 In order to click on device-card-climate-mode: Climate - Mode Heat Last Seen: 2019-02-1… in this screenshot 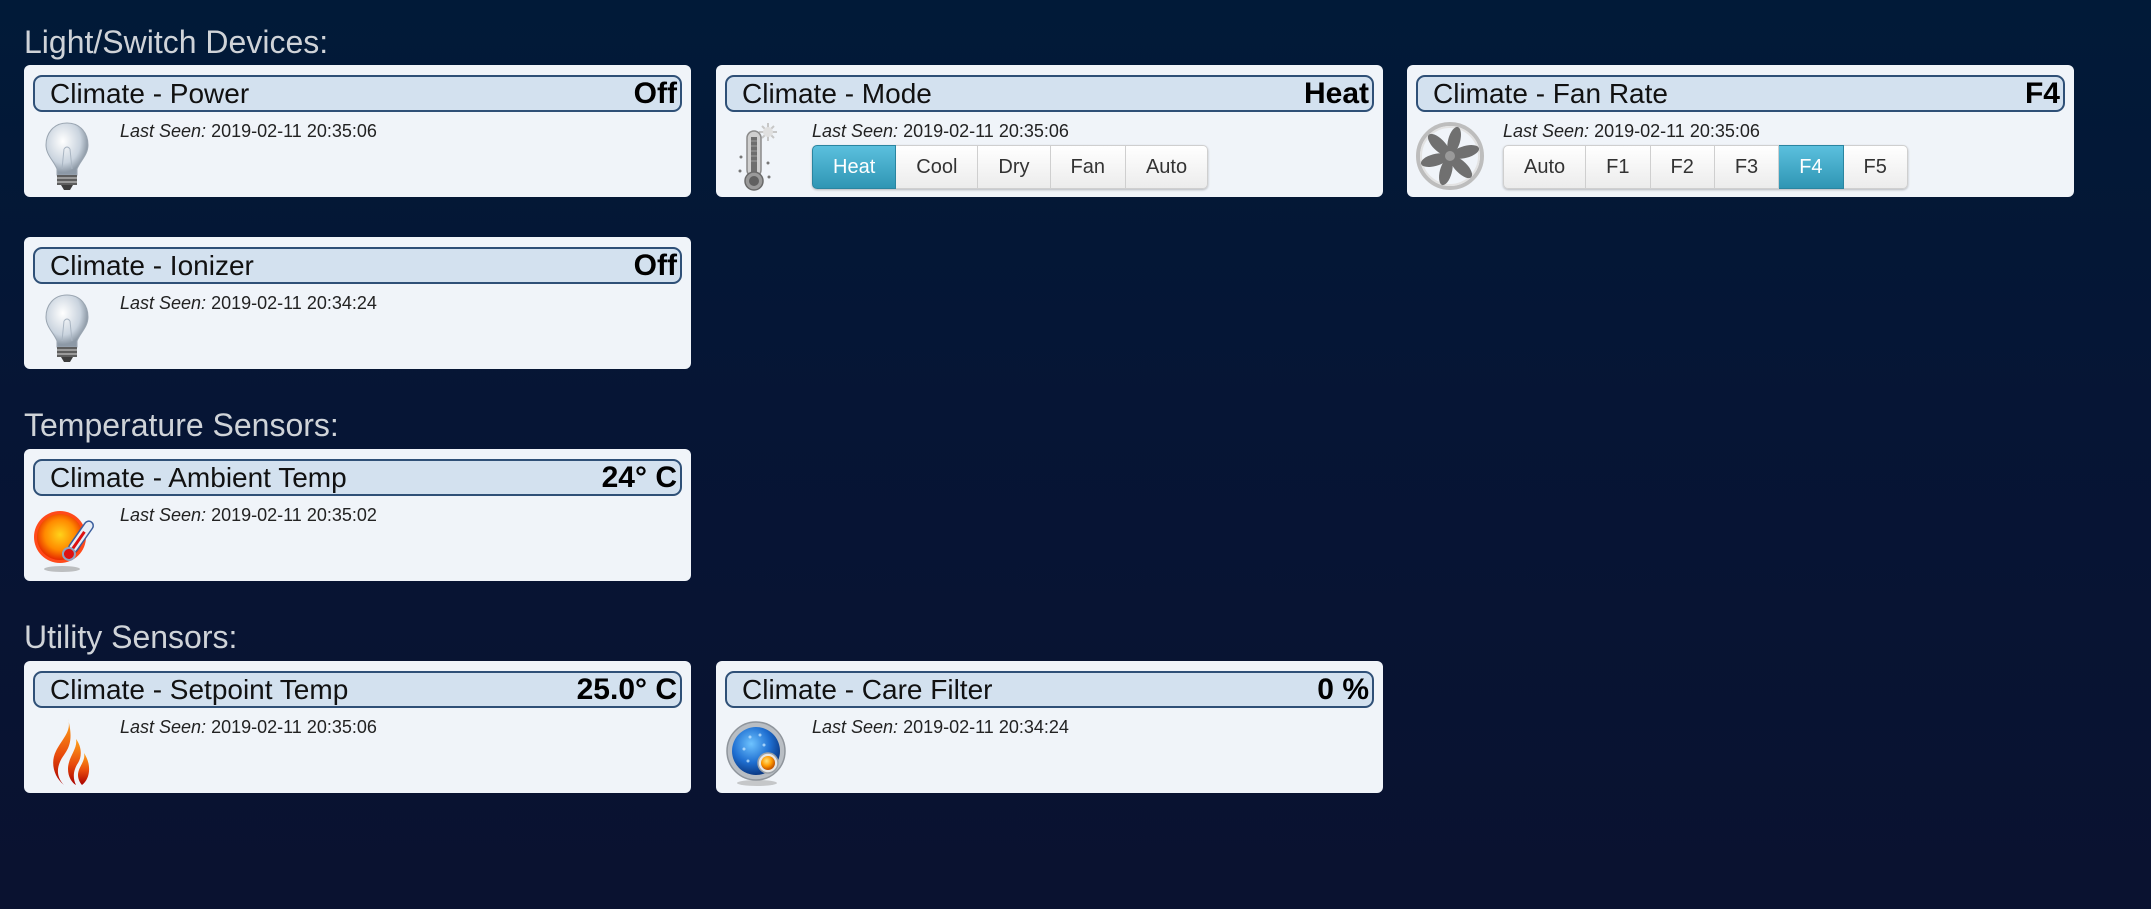, I will do `click(1049, 131)`.